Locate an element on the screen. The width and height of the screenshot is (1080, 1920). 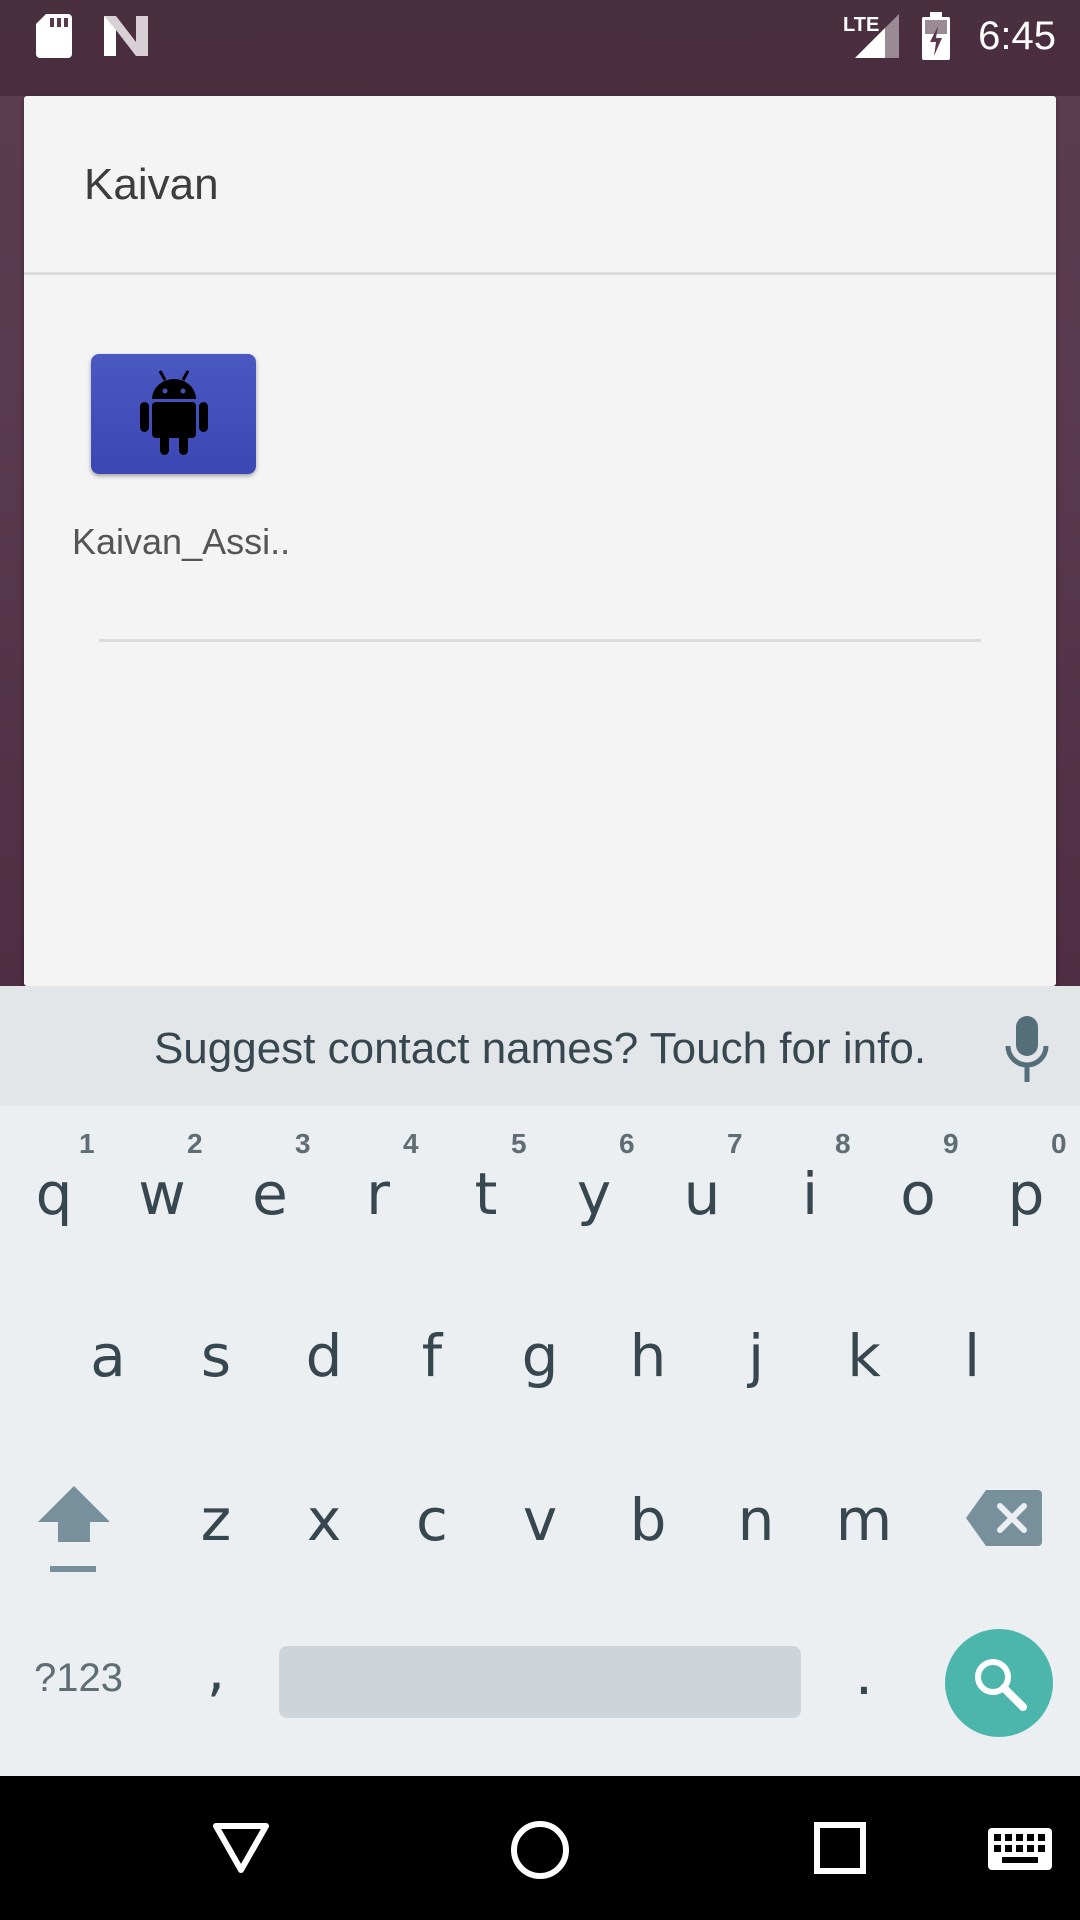
key-a: a is located at coordinates (108, 1356).